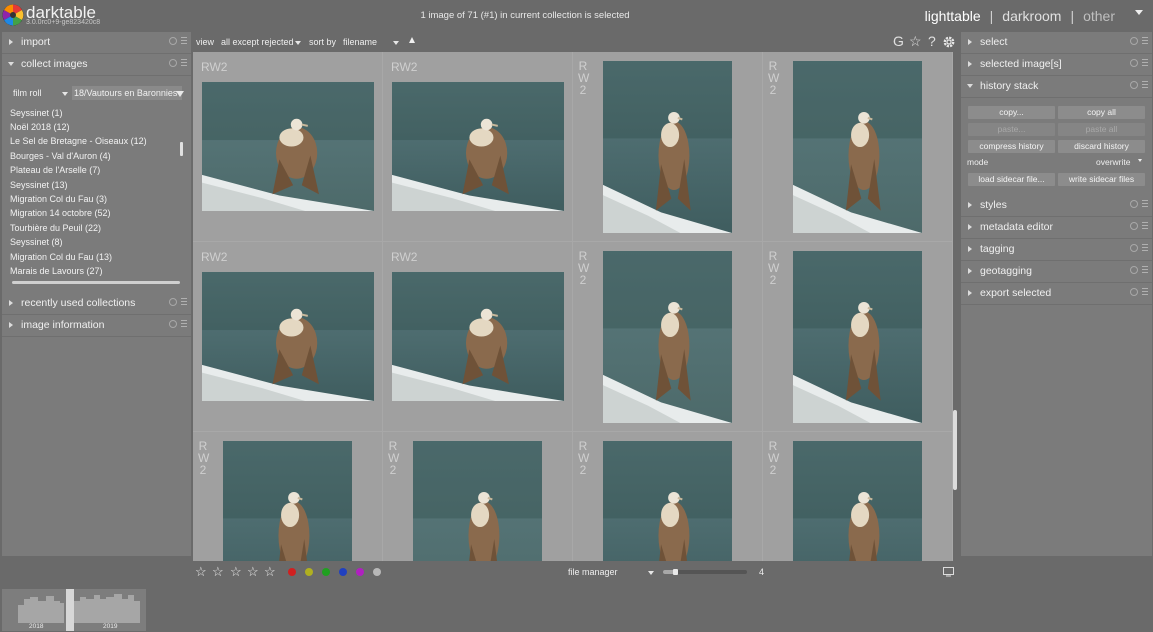 The width and height of the screenshot is (1153, 632). I want to click on view-darkroom: darkroom, so click(1031, 16).